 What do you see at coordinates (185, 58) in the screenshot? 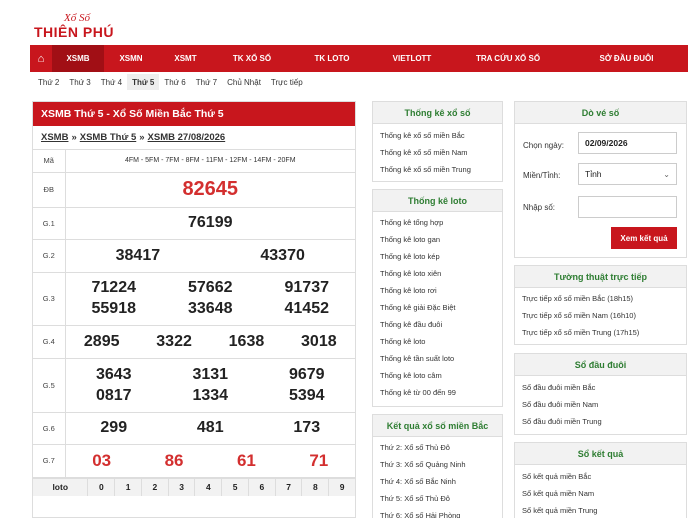
I see `nav-xsmt: XSMT` at bounding box center [185, 58].